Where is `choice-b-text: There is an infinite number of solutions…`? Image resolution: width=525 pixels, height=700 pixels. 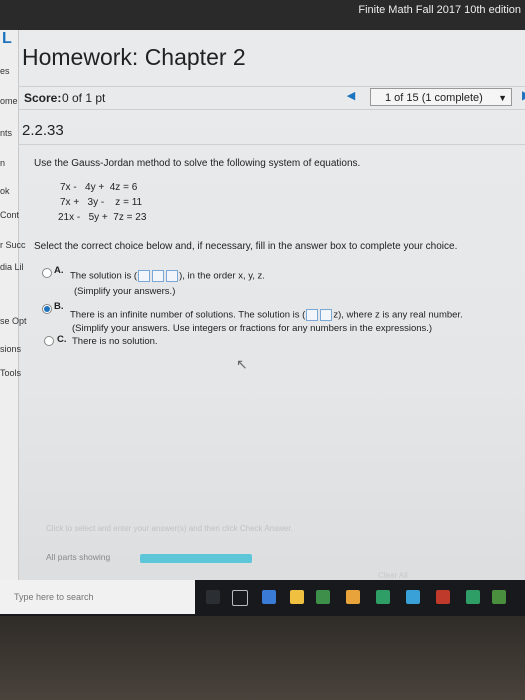
choice-b-text: There is an infinite number of solutions… is located at coordinates (266, 315).